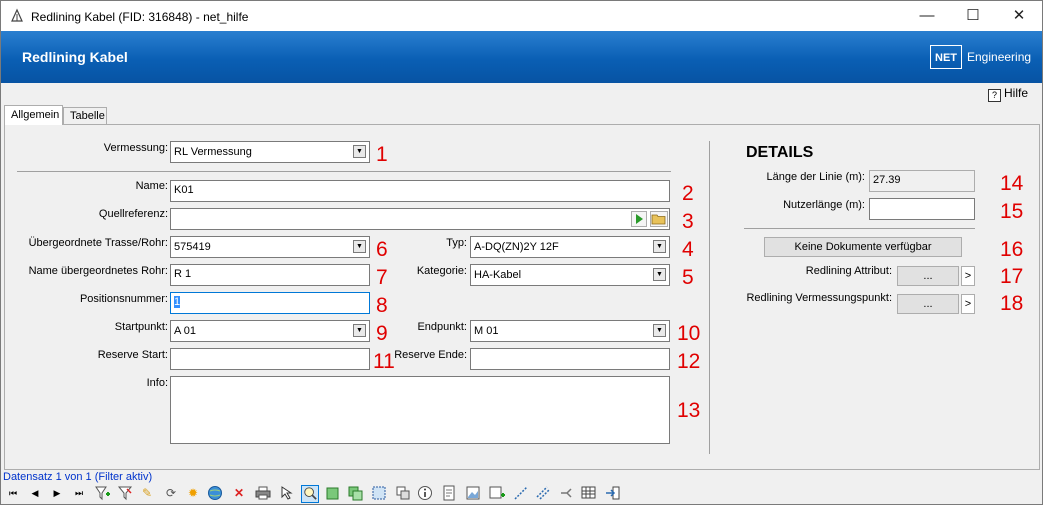 The height and width of the screenshot is (505, 1043). I want to click on marker-5: 5, so click(688, 277).